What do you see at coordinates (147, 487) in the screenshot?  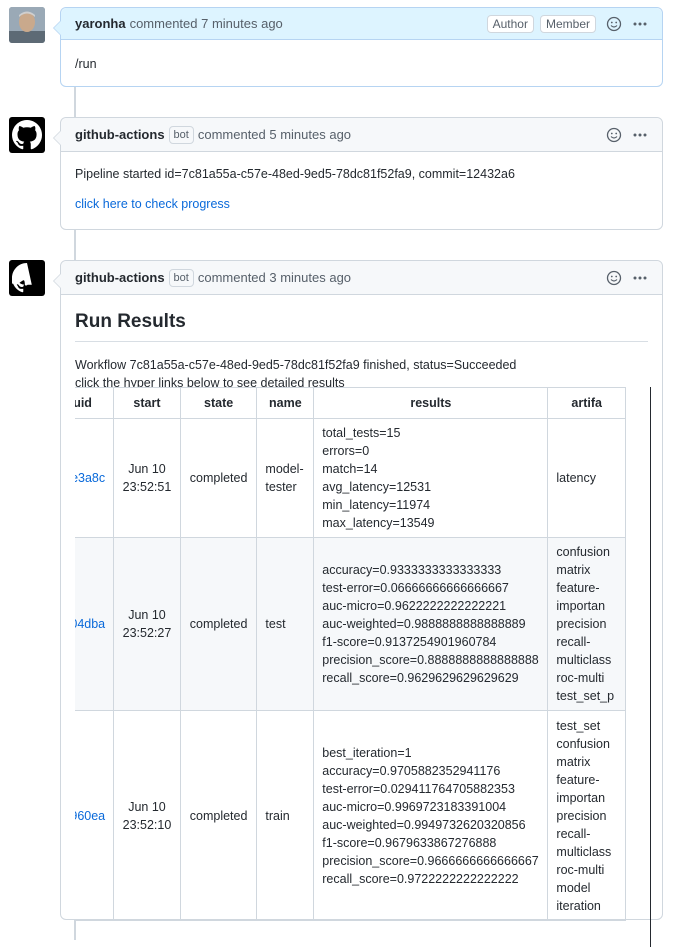 I see `start-time: 23:52:51` at bounding box center [147, 487].